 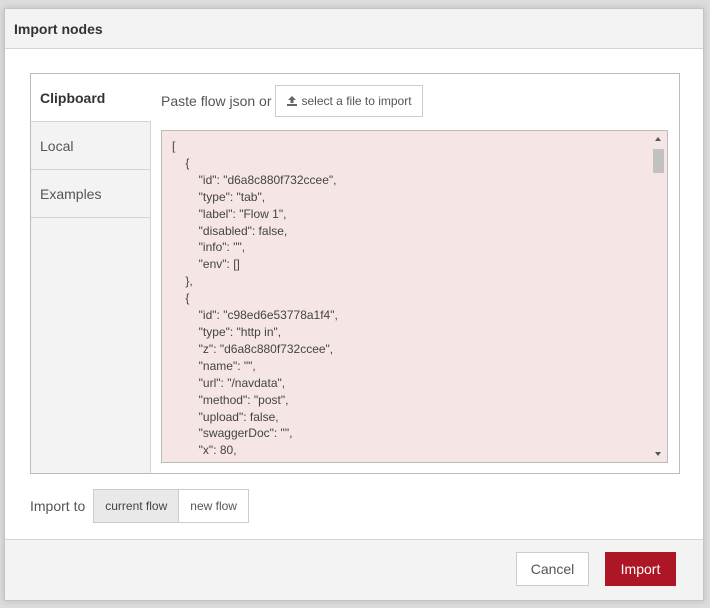 What do you see at coordinates (91, 273) in the screenshot?
I see `import-source-sidebar: Clipboard Local Examples` at bounding box center [91, 273].